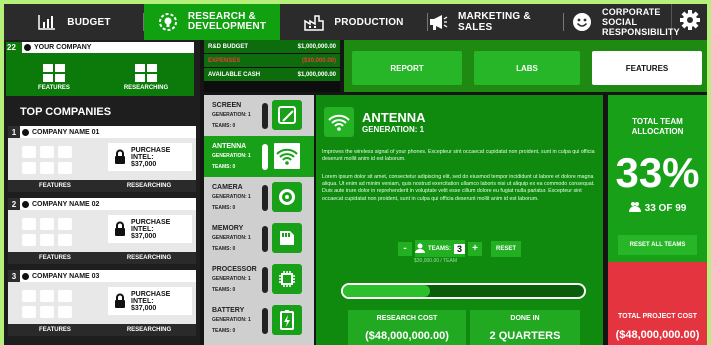 The height and width of the screenshot is (345, 711). What do you see at coordinates (259, 197) in the screenshot?
I see `component-camera: CAMERA GENERATION: 1 TEAMS: 0` at bounding box center [259, 197].